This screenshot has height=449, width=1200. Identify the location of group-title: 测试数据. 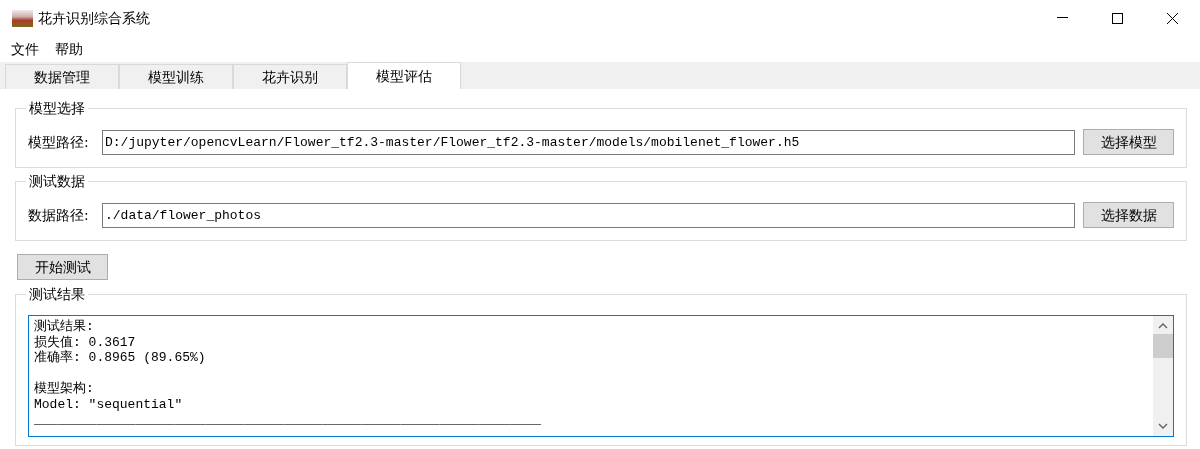
(57, 181).